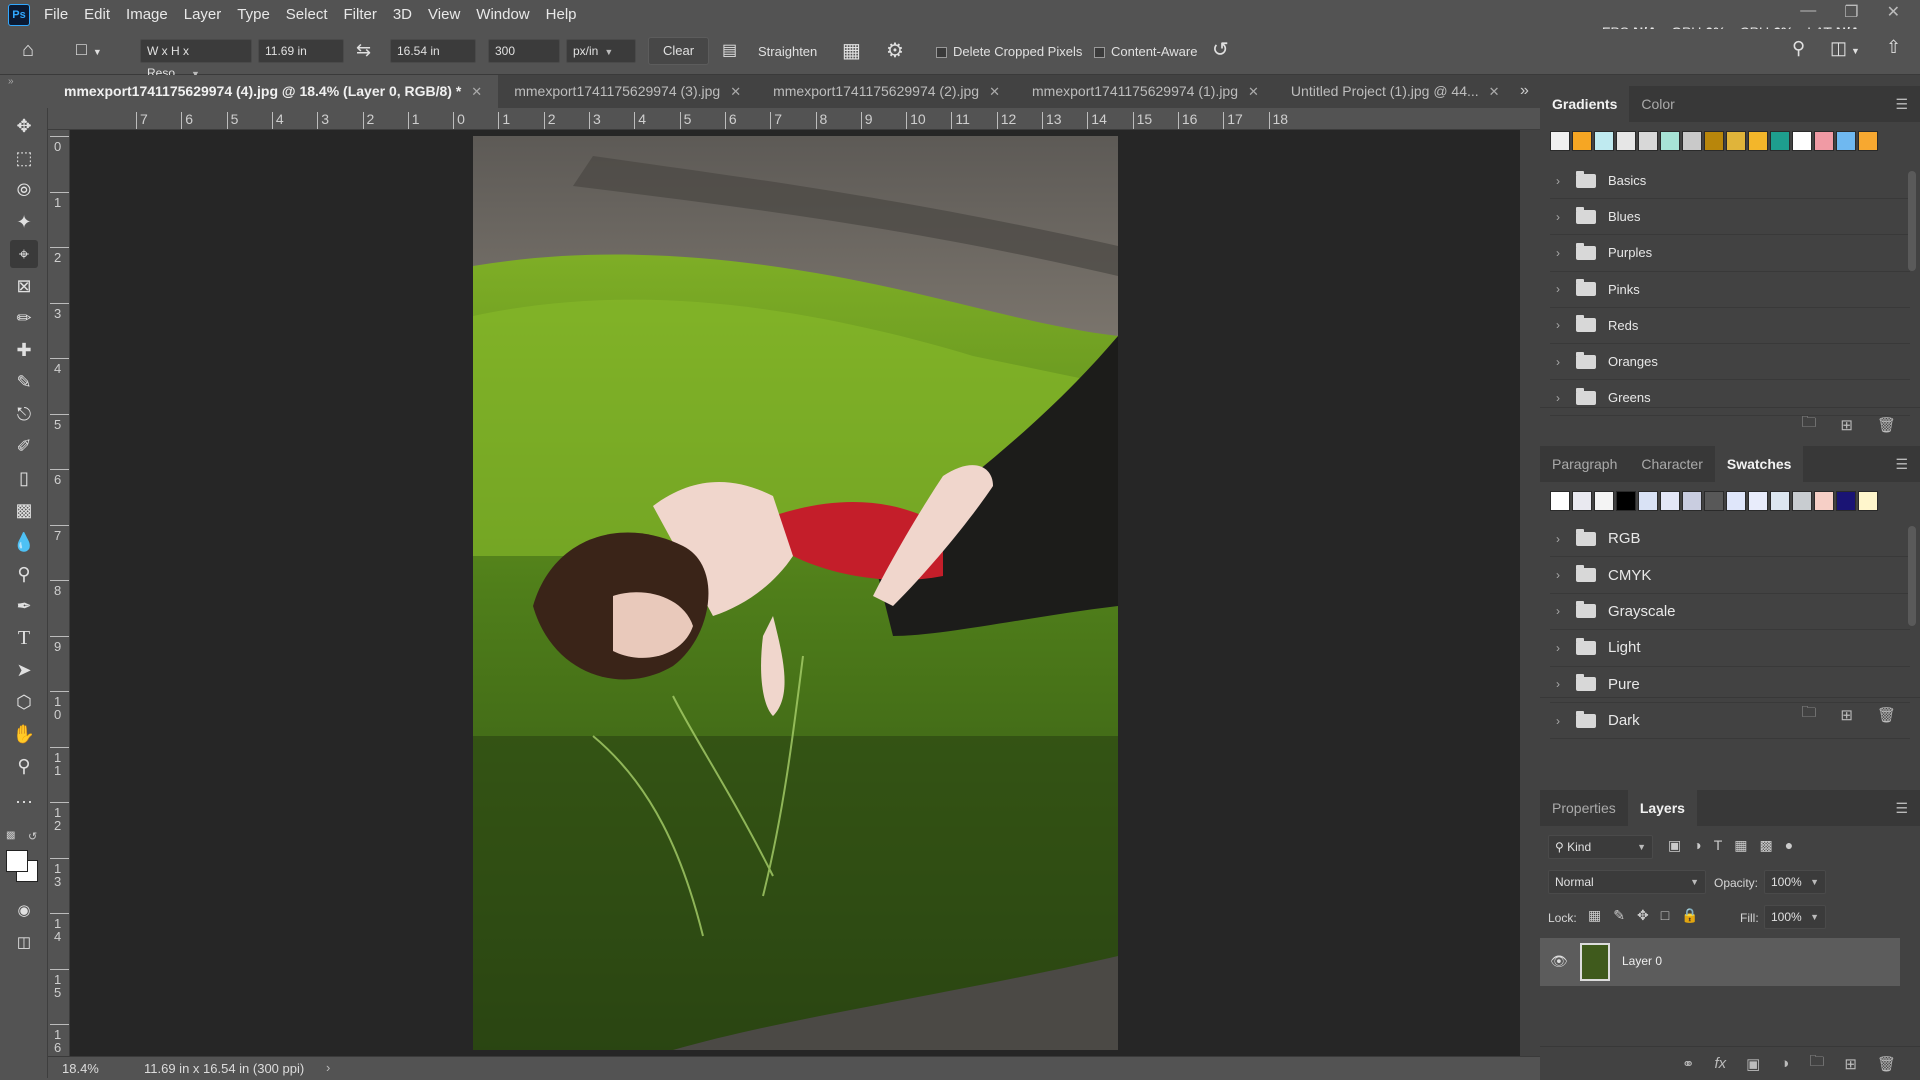 This screenshot has width=1920, height=1080. What do you see at coordinates (502, 14) in the screenshot?
I see `menu-window: Window` at bounding box center [502, 14].